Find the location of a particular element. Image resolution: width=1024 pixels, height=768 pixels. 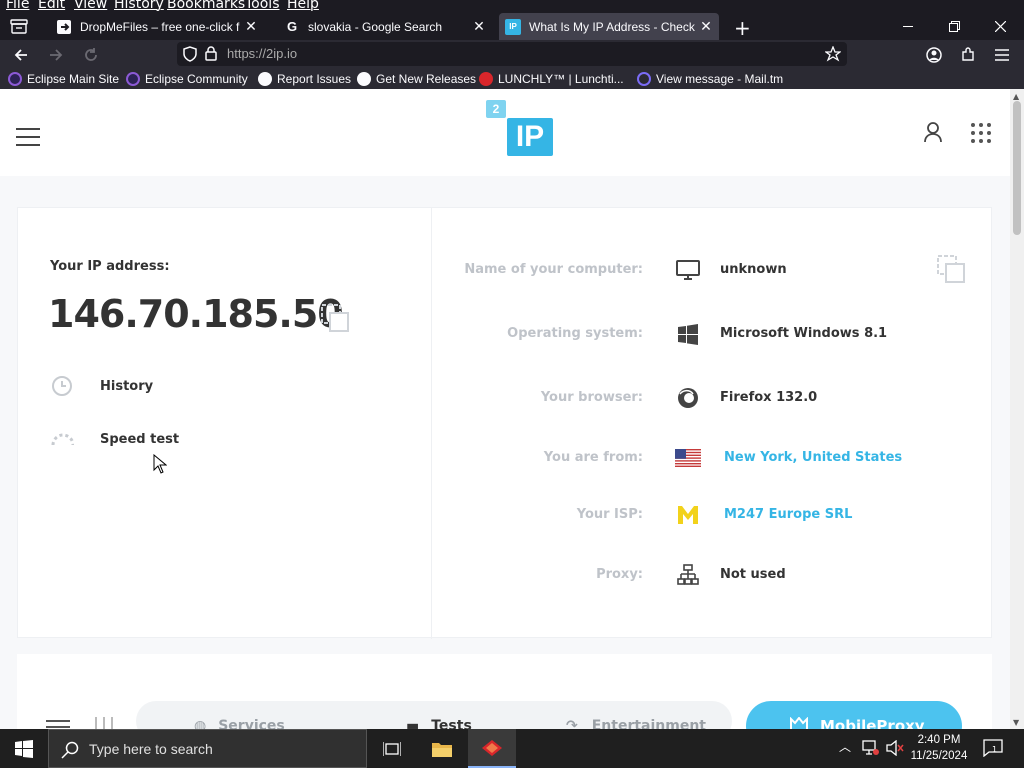

reload-icon is located at coordinates (91, 55).